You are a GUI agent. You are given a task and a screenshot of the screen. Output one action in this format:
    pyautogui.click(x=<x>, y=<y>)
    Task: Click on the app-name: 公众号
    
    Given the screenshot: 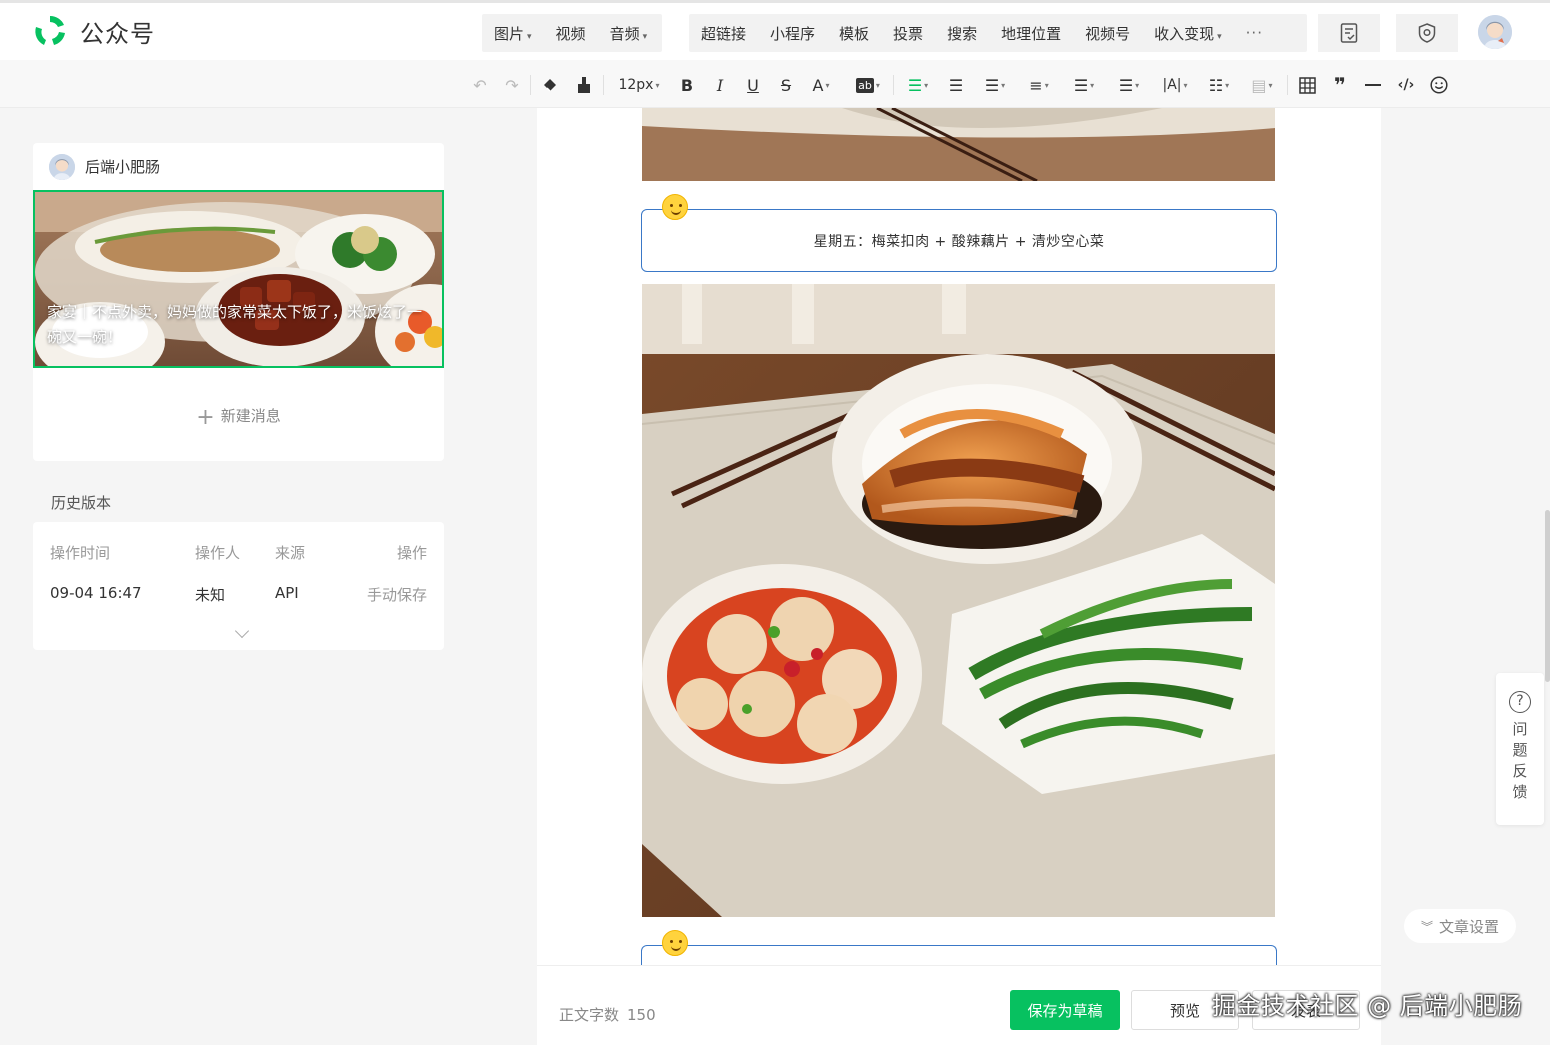 What is the action you would take?
    pyautogui.click(x=117, y=33)
    